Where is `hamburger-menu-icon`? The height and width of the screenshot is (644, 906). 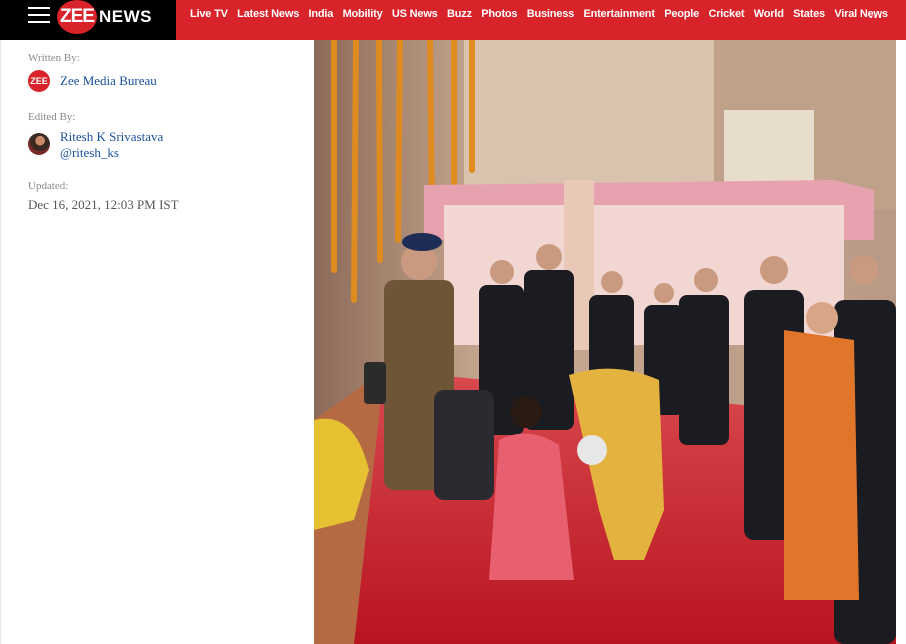 hamburger-menu-icon is located at coordinates (39, 16).